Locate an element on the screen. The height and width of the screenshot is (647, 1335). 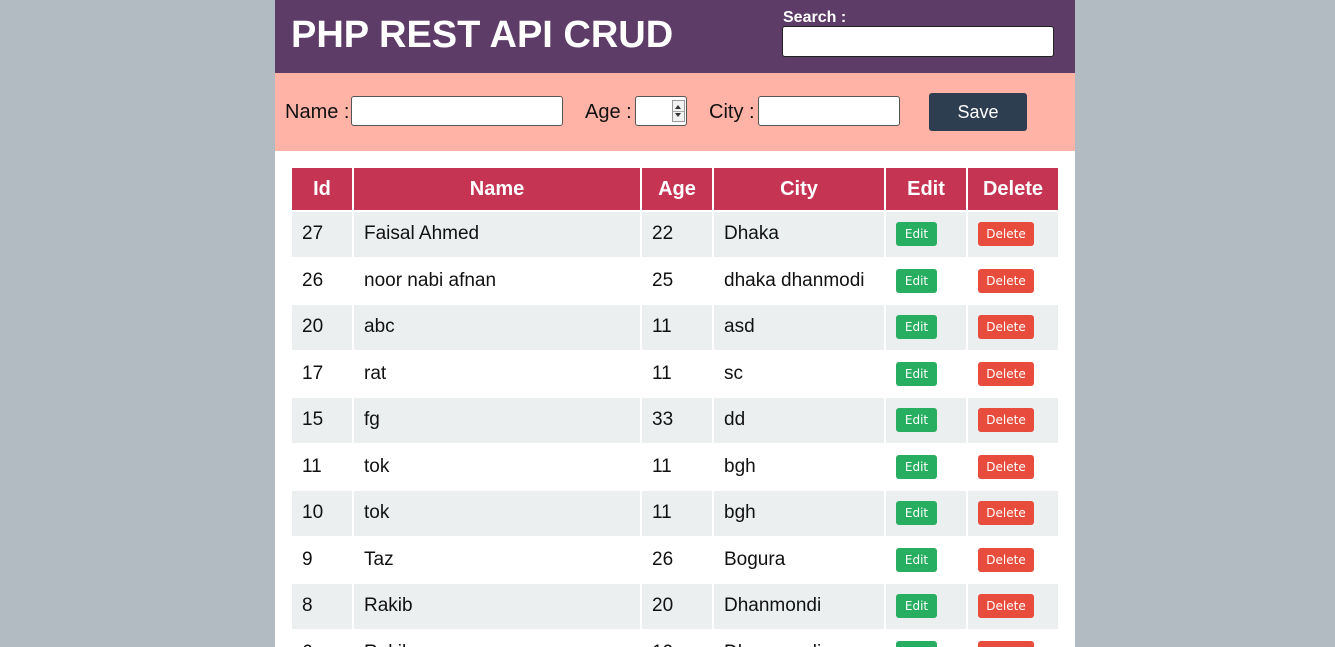
age-stepper is located at coordinates (678, 111).